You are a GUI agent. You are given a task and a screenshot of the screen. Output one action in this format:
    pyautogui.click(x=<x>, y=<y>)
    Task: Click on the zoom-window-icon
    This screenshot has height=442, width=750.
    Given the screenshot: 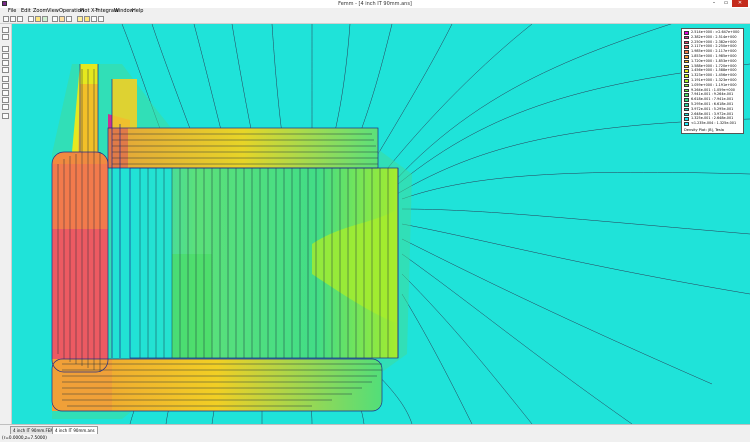 What is the action you would take?
    pyautogui.click(x=5, y=30)
    